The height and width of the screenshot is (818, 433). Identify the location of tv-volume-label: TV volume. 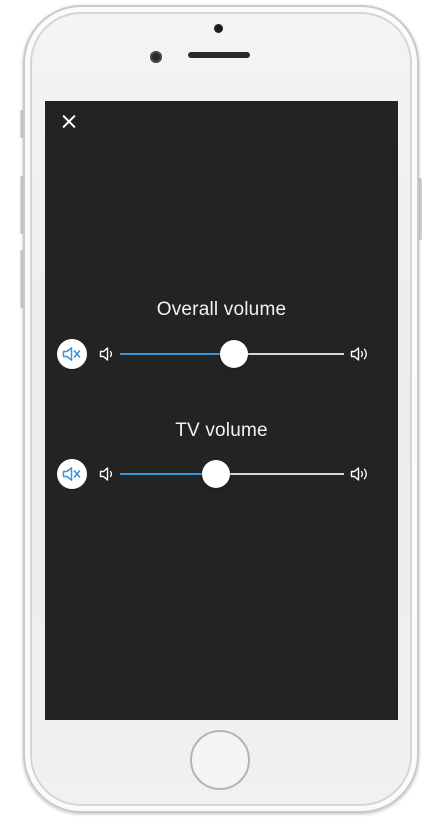
(221, 430).